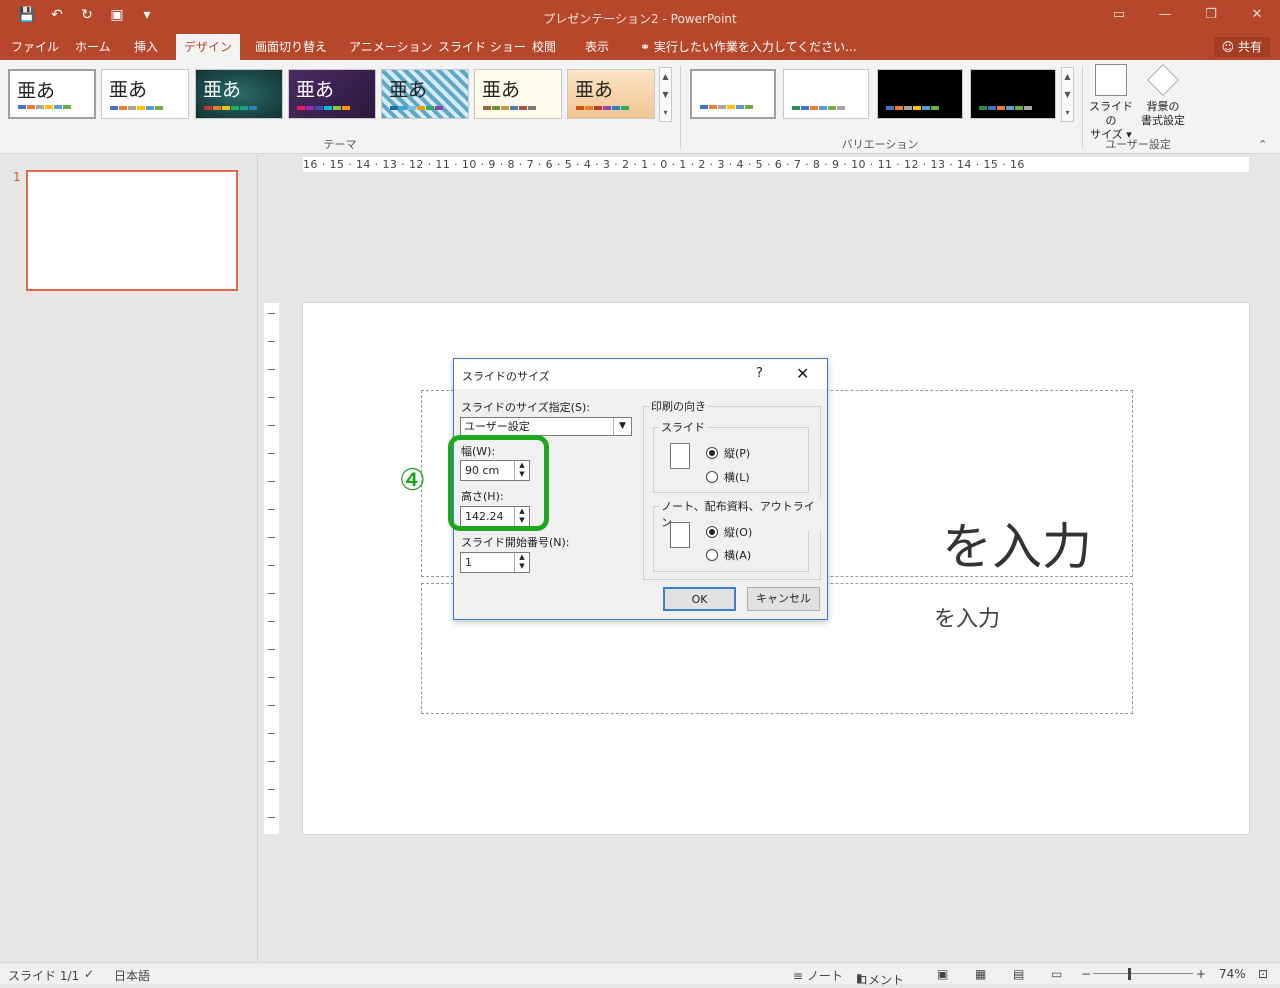  I want to click on tab-file: ファイル, so click(35, 47).